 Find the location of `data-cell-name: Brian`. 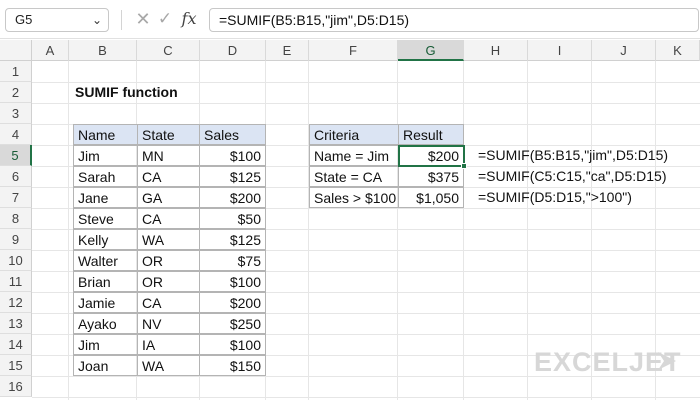

data-cell-name: Brian is located at coordinates (105, 281).